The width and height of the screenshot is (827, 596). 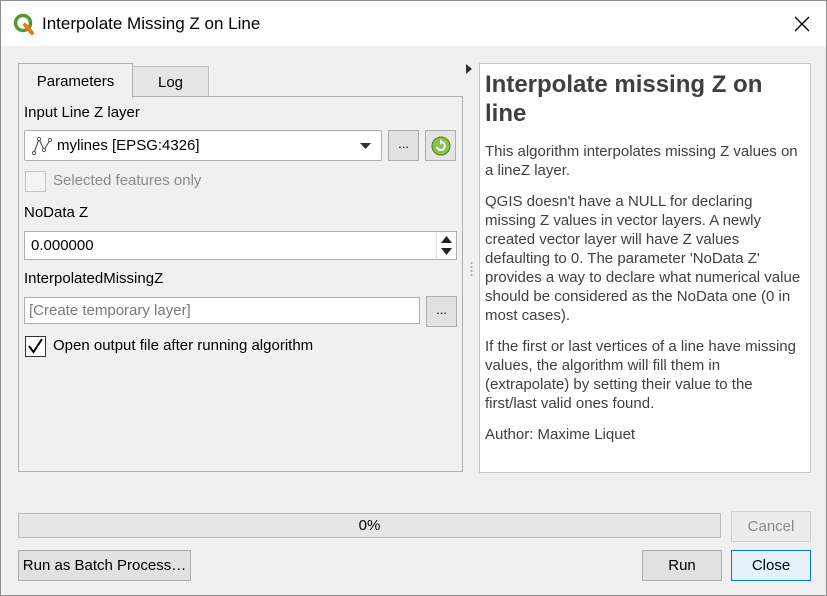 What do you see at coordinates (446, 239) in the screenshot?
I see `spin-up-icon` at bounding box center [446, 239].